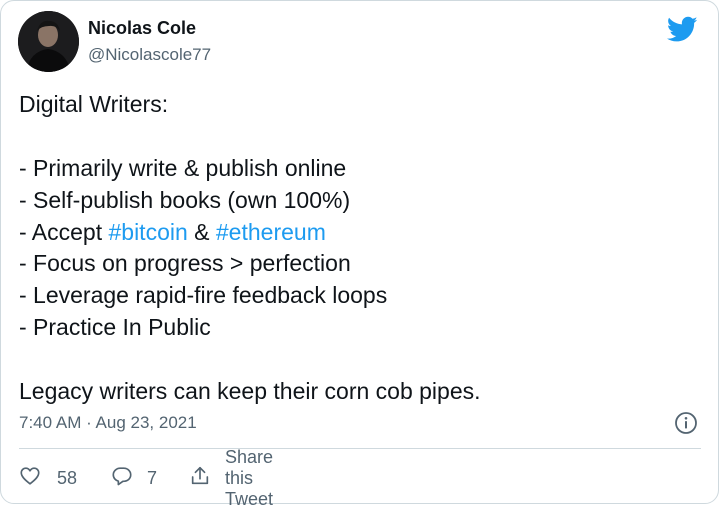  What do you see at coordinates (359, 233) in the screenshot?
I see `tweet-line: - Accept #bitcoin & #ethereum` at bounding box center [359, 233].